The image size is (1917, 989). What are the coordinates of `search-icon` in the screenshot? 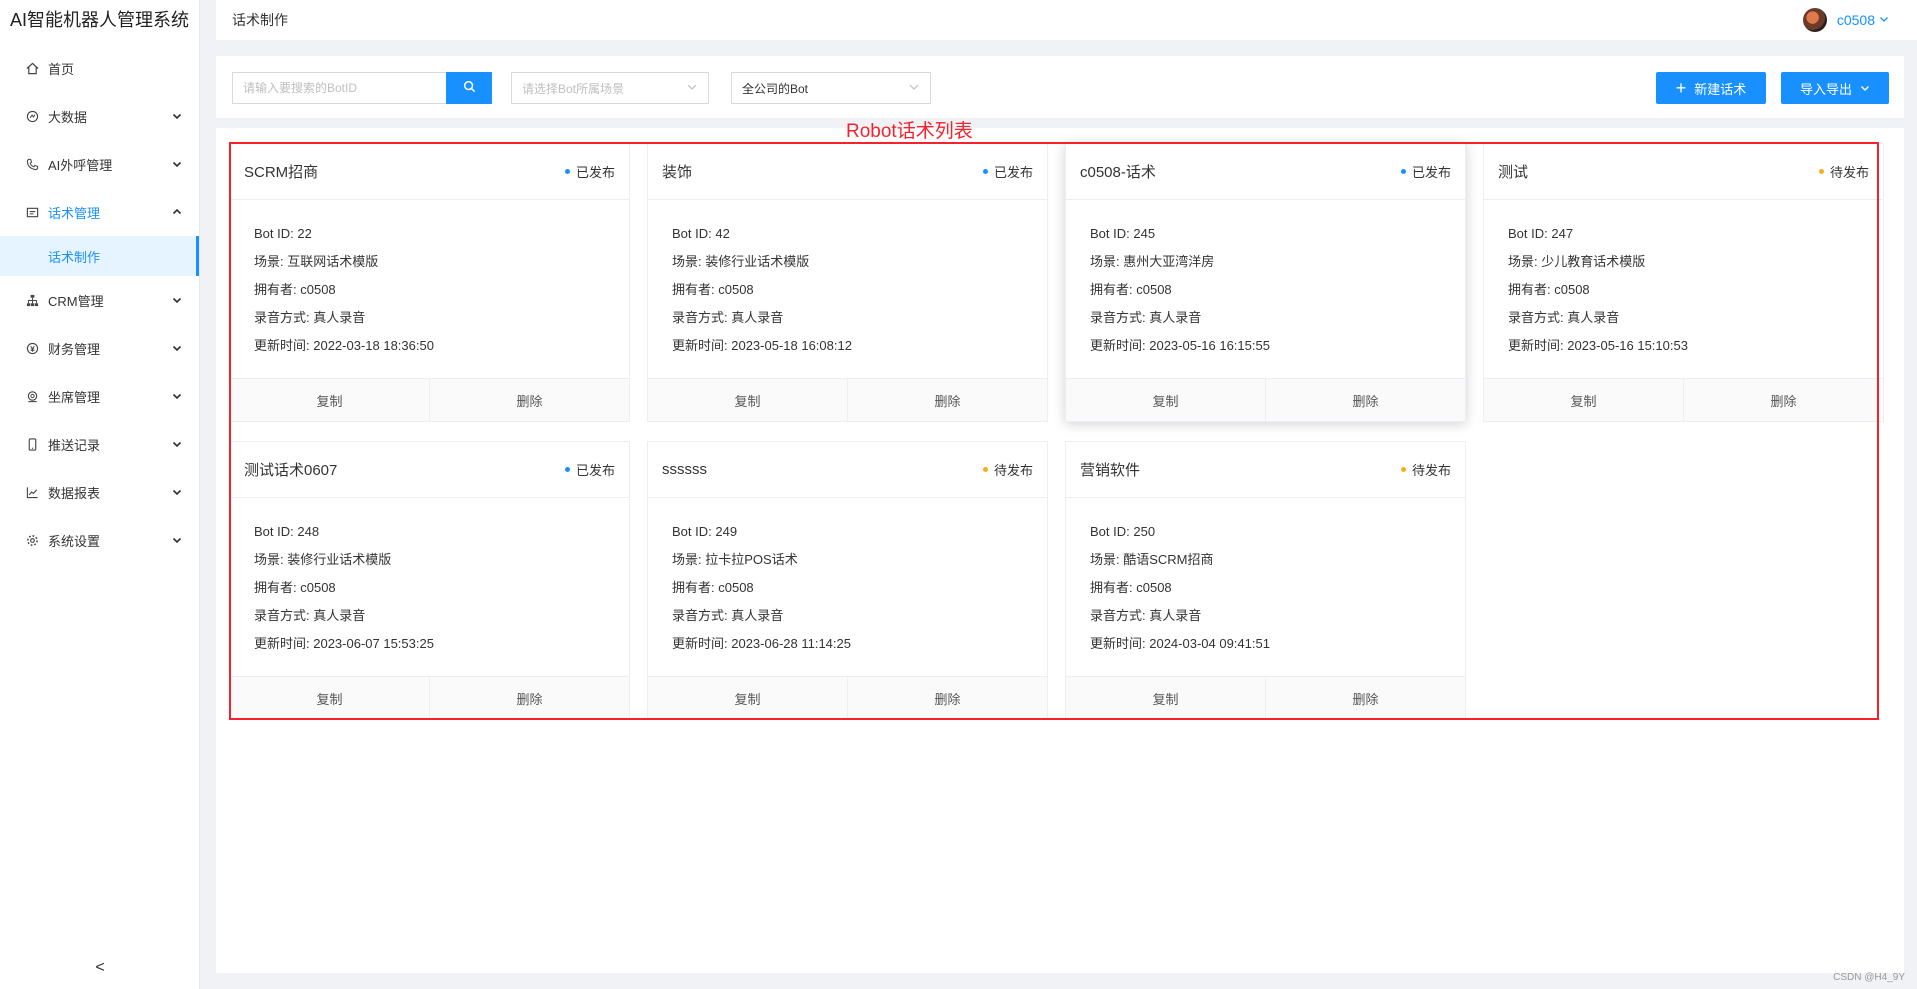 It's located at (469, 88).